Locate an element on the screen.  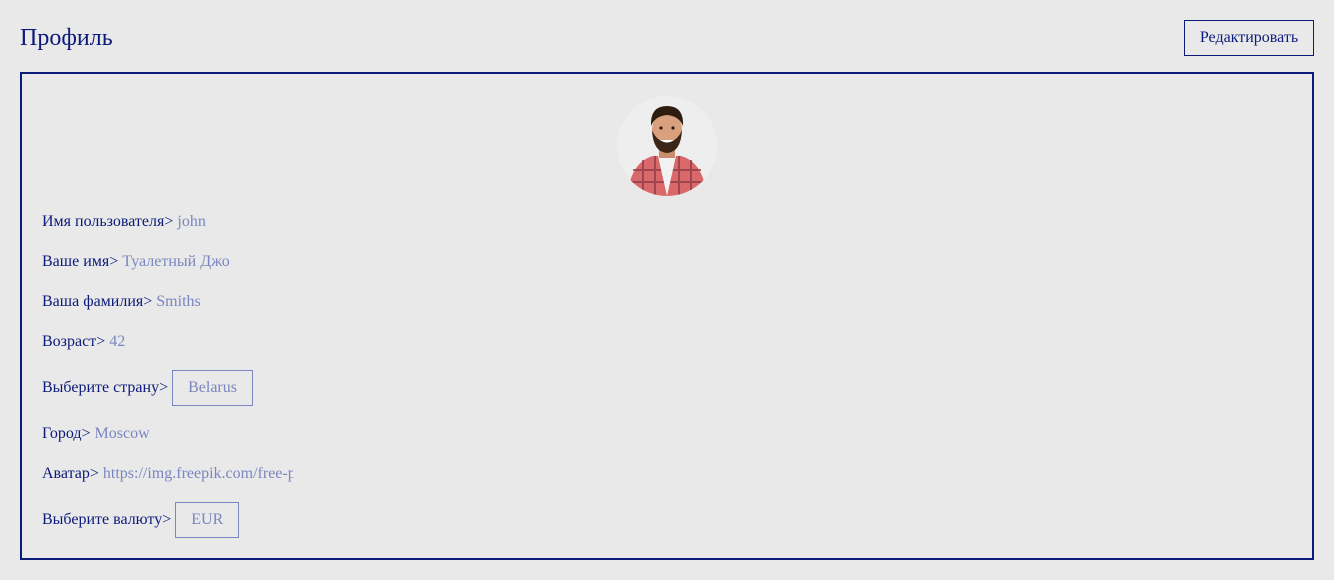
currency-row: Выберите валюту> EUR is located at coordinates (141, 520).